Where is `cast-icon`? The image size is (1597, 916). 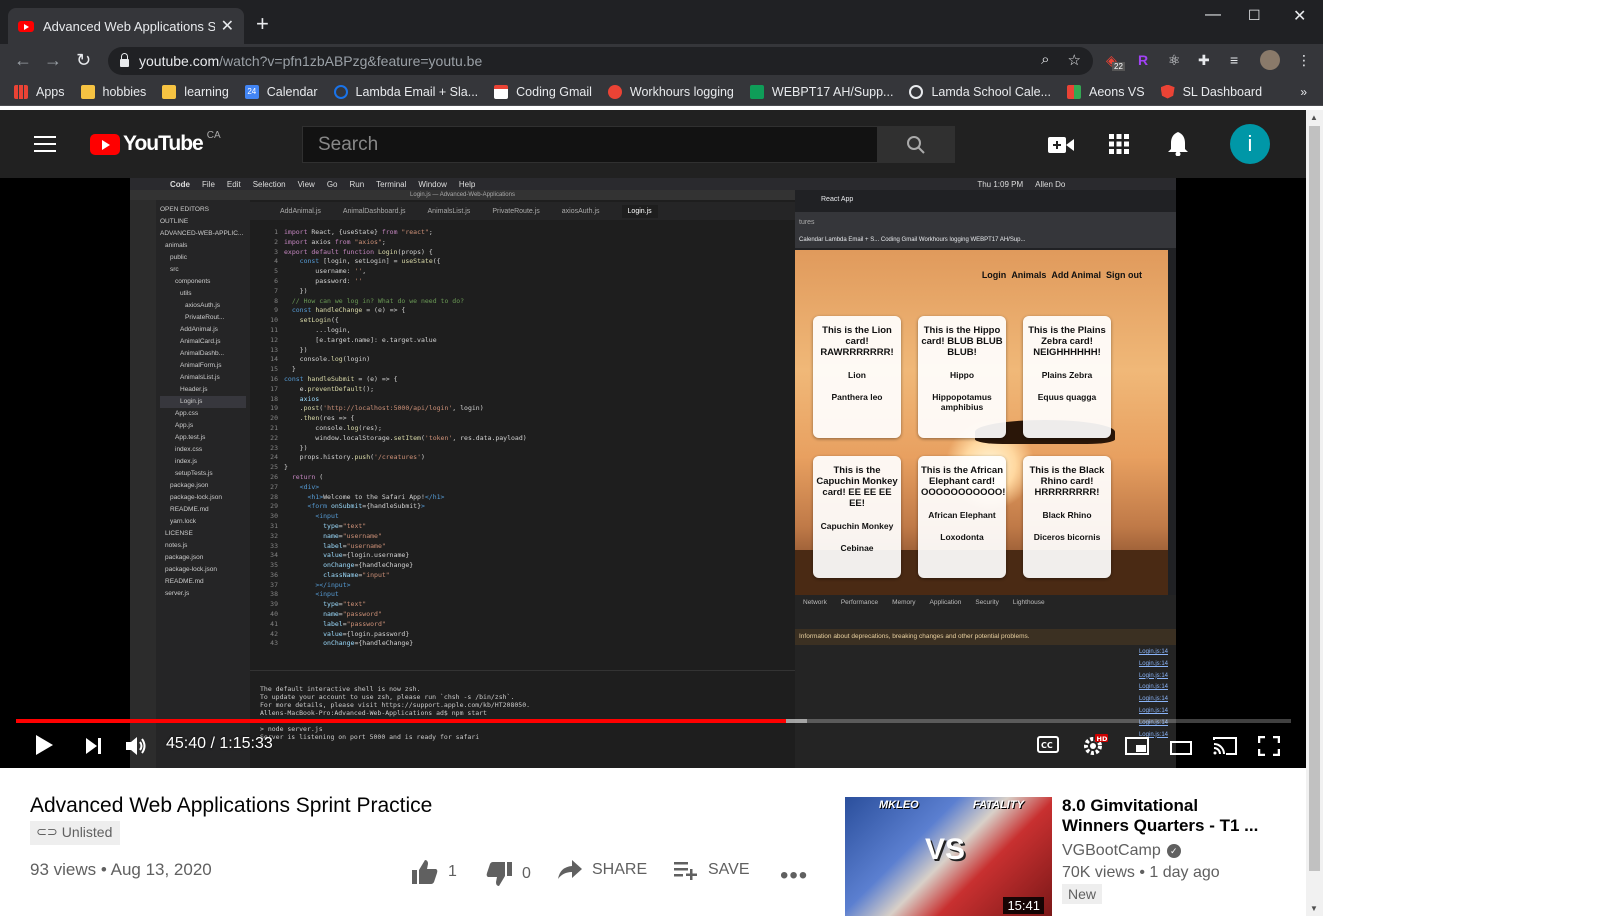 cast-icon is located at coordinates (1225, 748).